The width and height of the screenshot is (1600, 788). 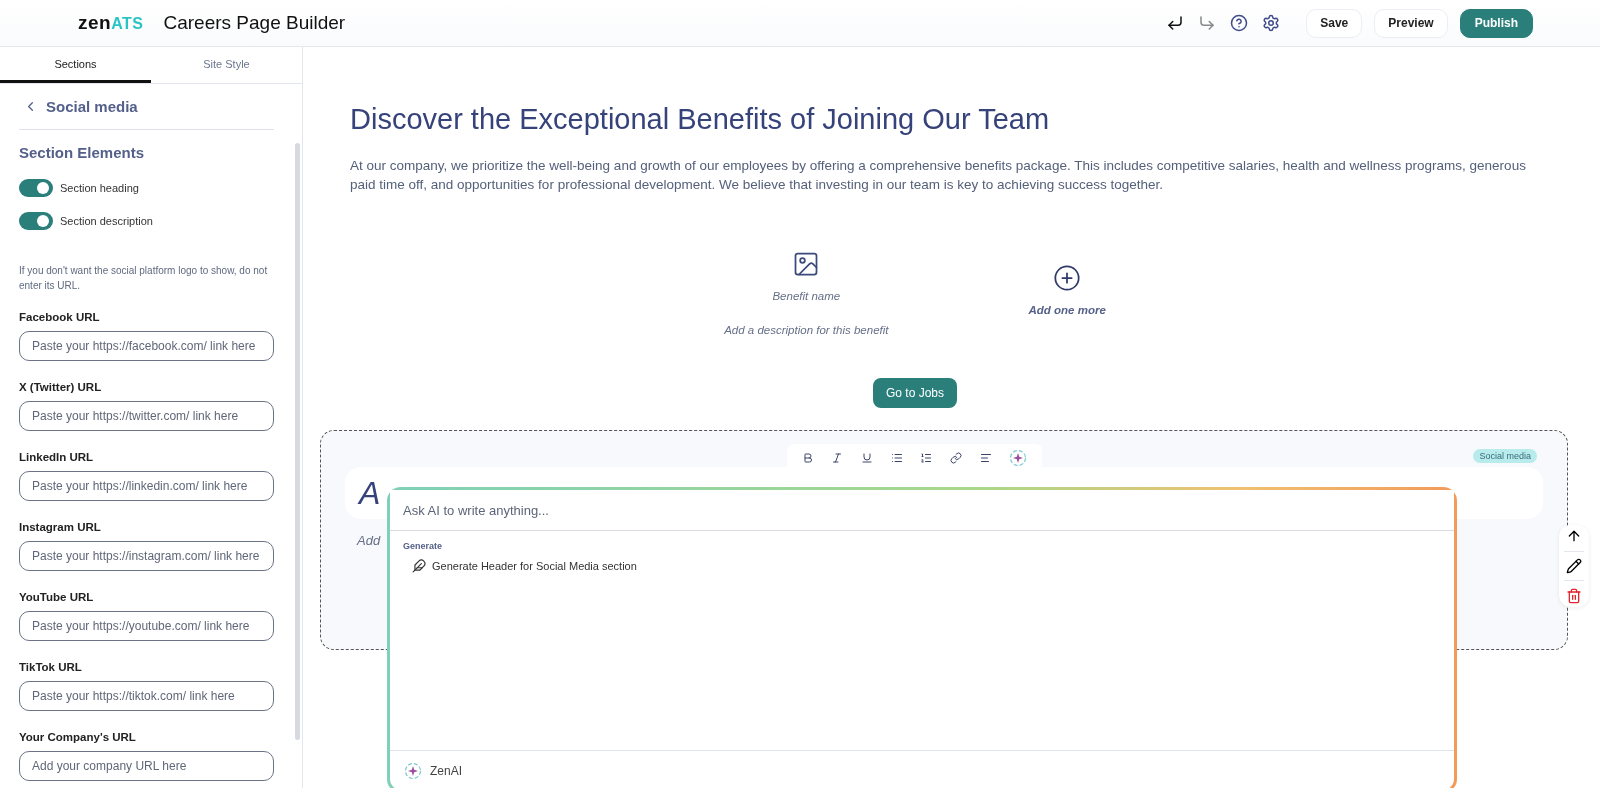 I want to click on field-label: Facebook URL, so click(x=60, y=317).